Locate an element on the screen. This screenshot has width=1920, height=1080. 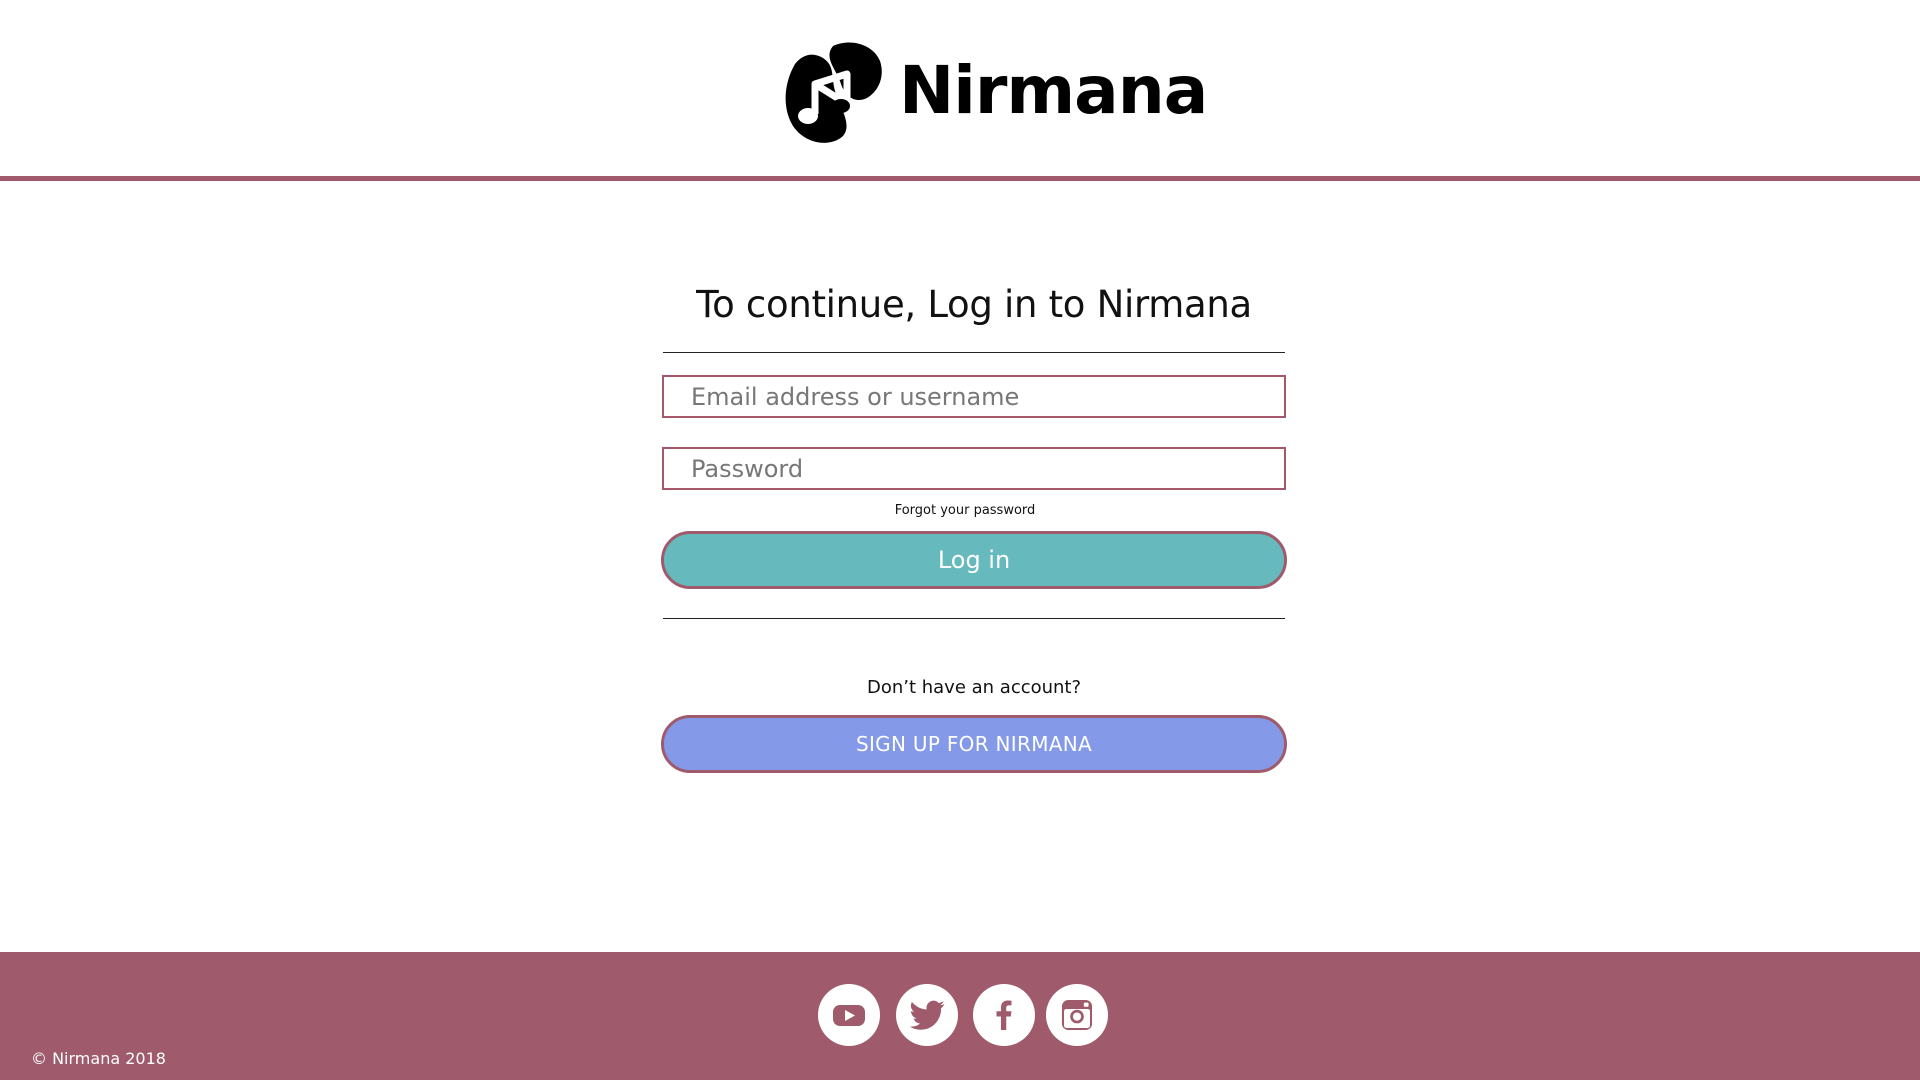
forgot-password-link: Forgot your password is located at coordinates (965, 511).